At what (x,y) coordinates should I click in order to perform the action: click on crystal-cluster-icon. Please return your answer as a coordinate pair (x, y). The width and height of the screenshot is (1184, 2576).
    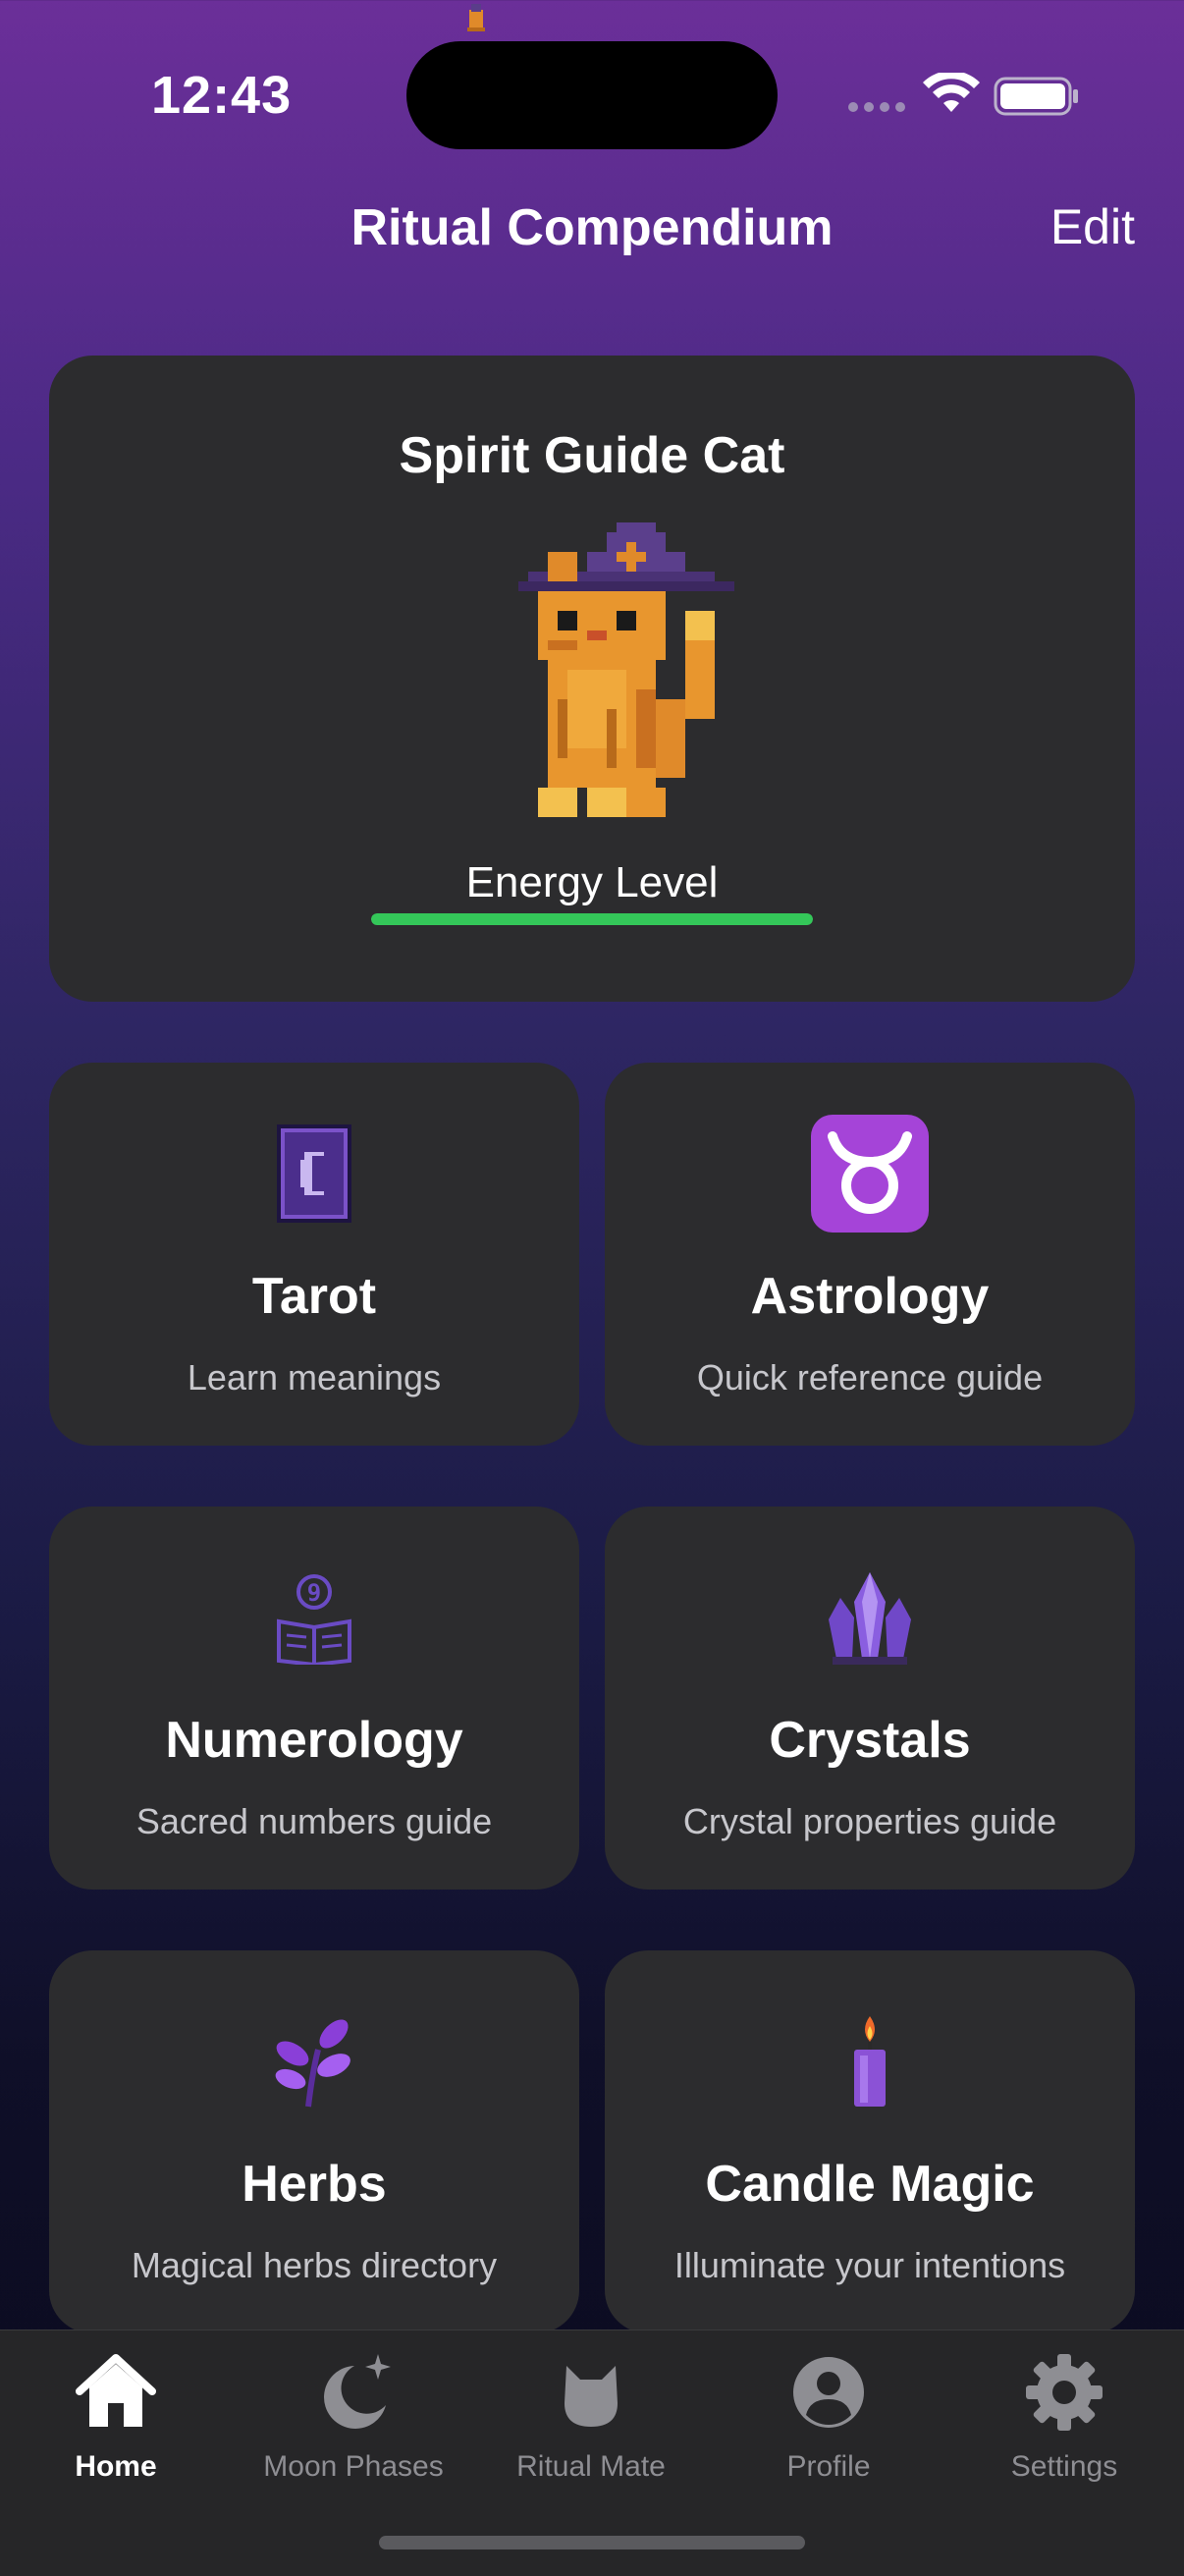
    Looking at the image, I should click on (870, 1617).